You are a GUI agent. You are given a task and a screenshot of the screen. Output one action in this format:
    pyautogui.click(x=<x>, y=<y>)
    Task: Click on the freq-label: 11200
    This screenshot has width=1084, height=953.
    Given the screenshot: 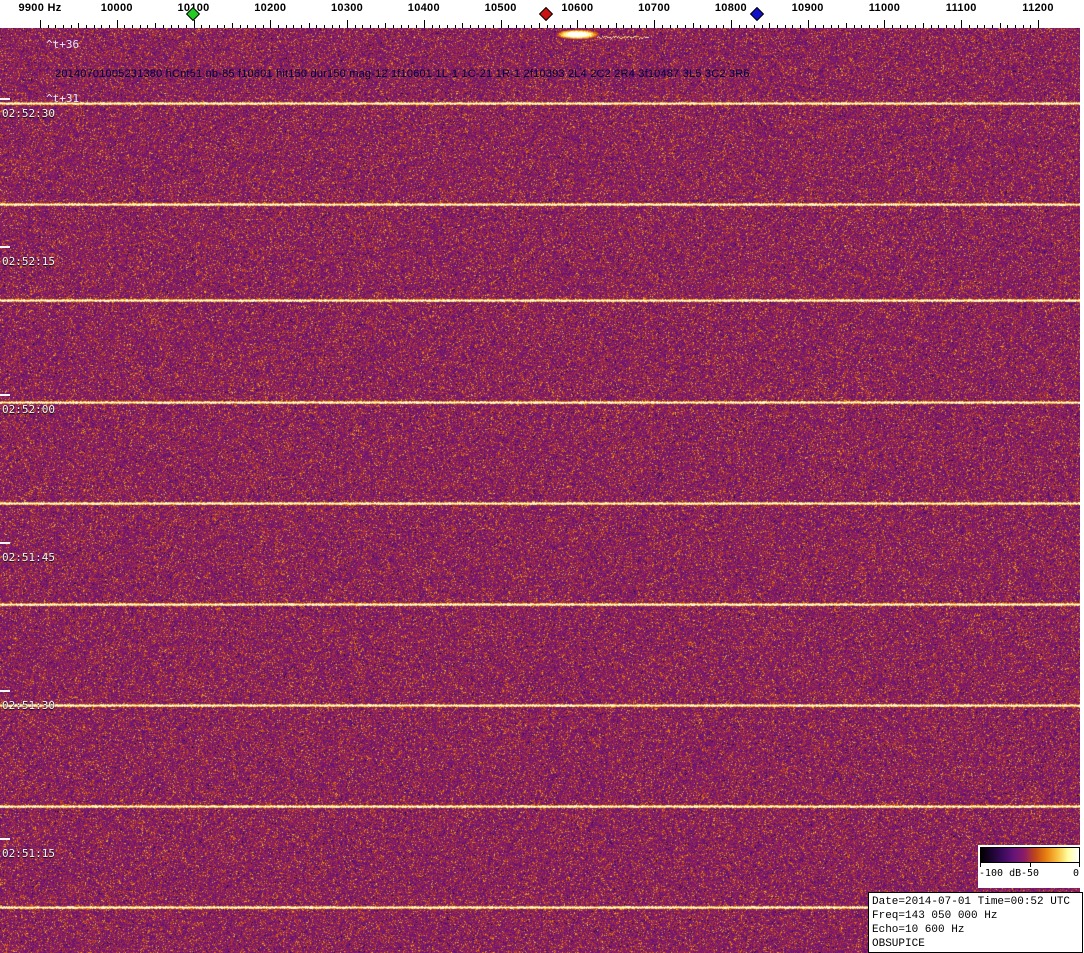 What is the action you would take?
    pyautogui.click(x=1038, y=8)
    